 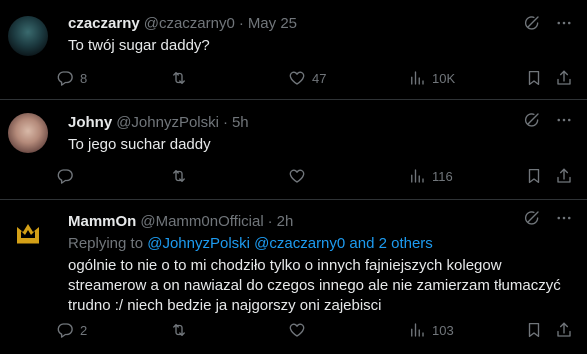 What do you see at coordinates (102, 222) in the screenshot?
I see `display-name: MammOn` at bounding box center [102, 222].